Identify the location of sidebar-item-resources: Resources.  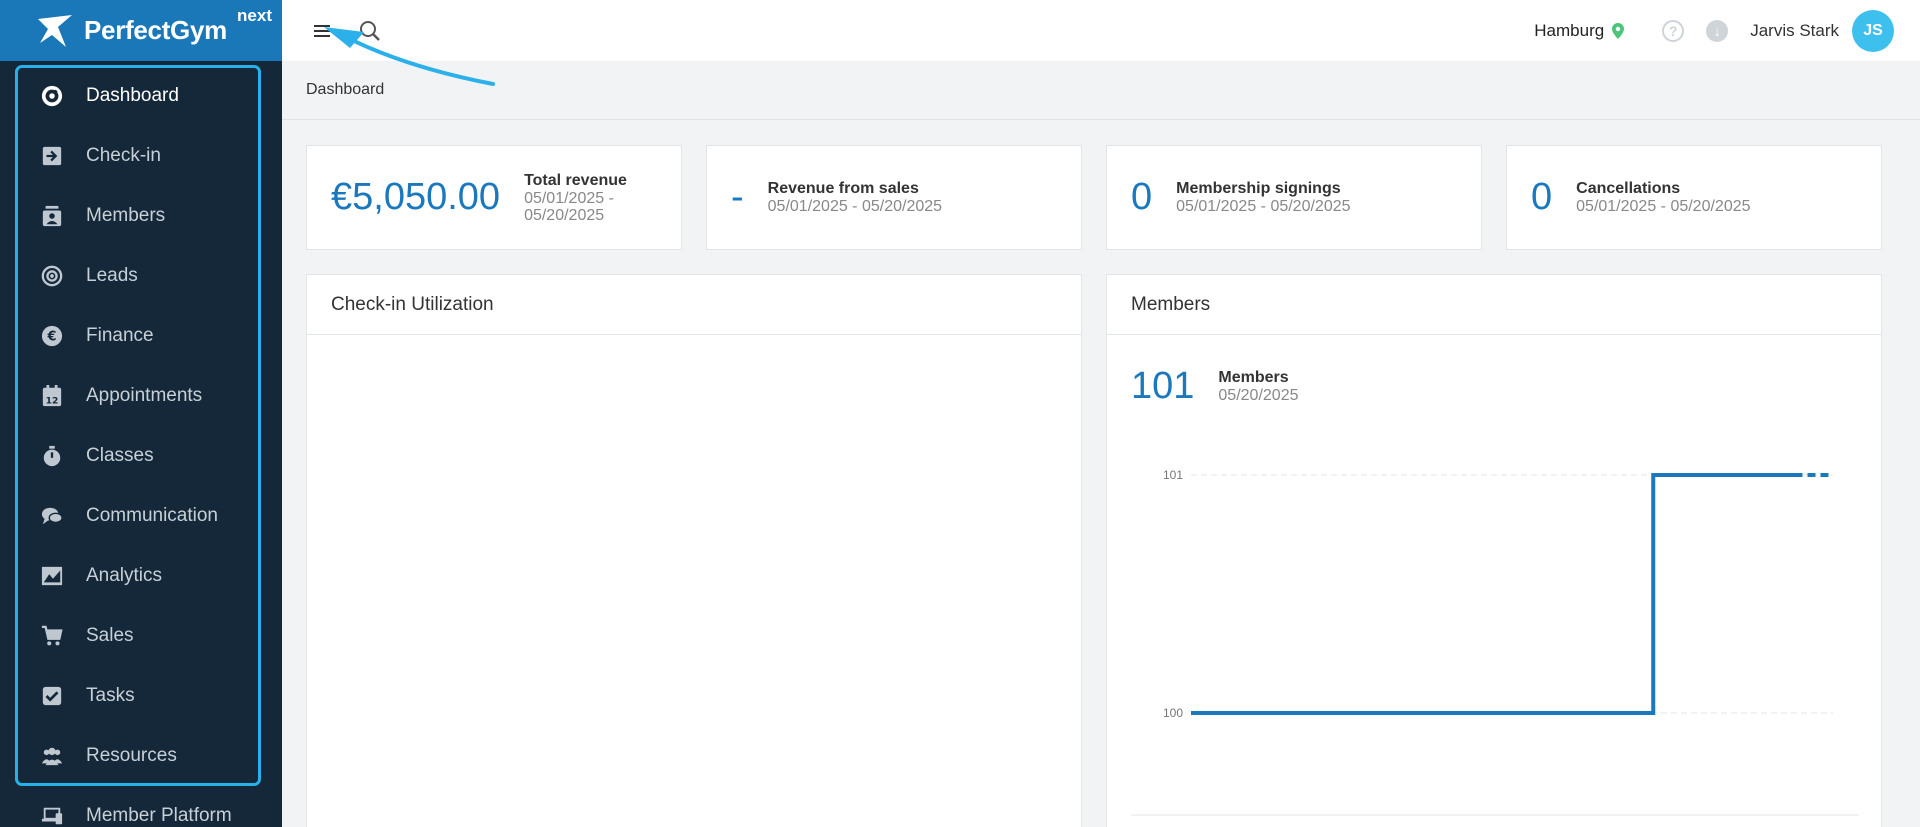
(141, 756).